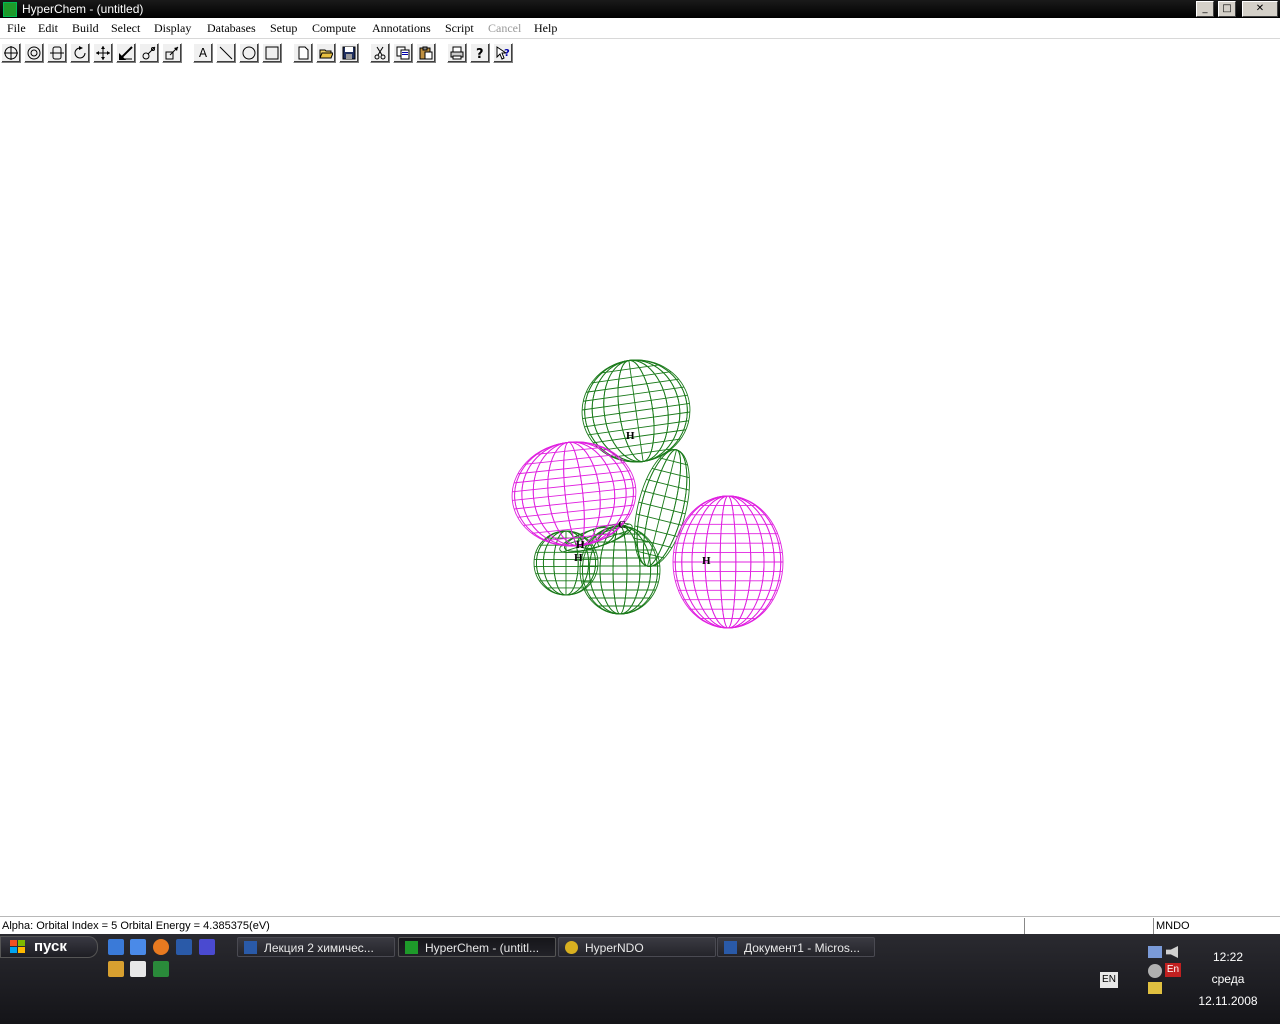 Image resolution: width=1280 pixels, height=1024 pixels. Describe the element at coordinates (116, 947) in the screenshot. I see `ie-icon` at that location.